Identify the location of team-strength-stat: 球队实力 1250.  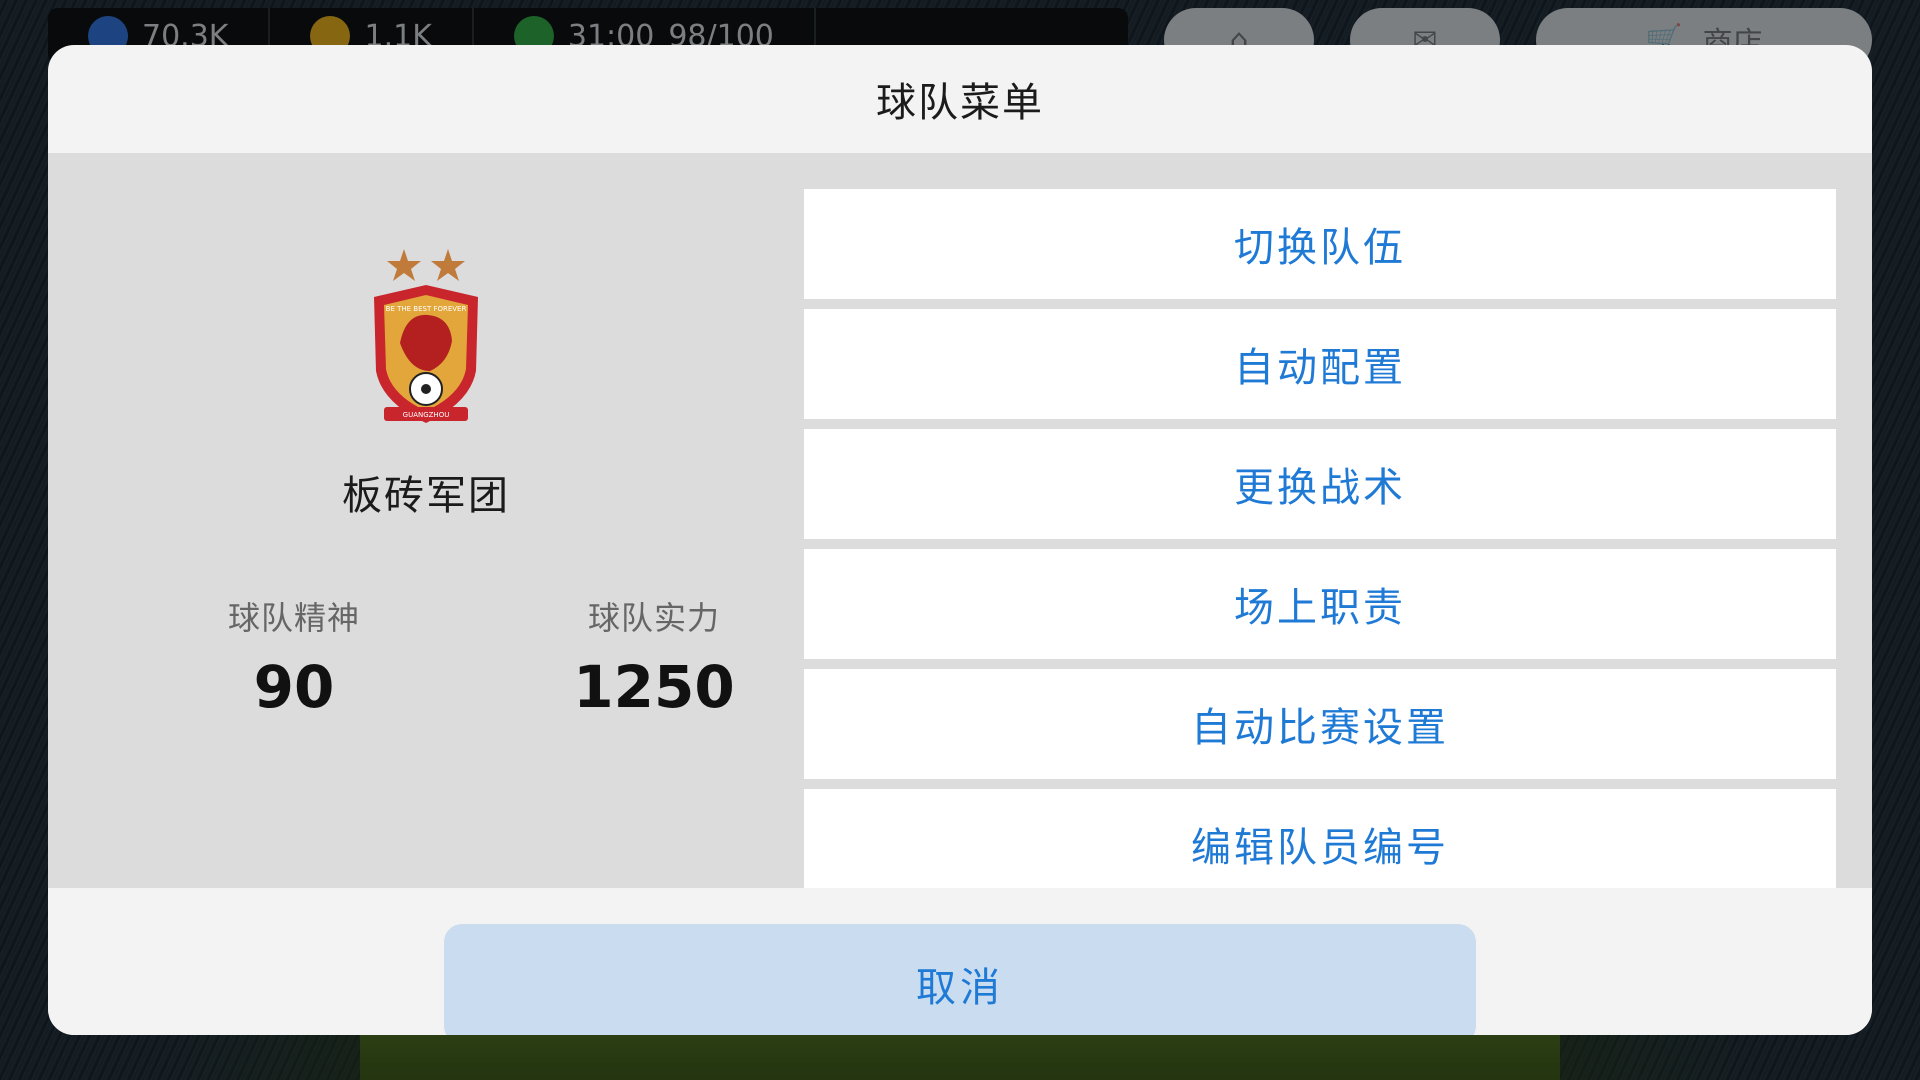
(654, 657).